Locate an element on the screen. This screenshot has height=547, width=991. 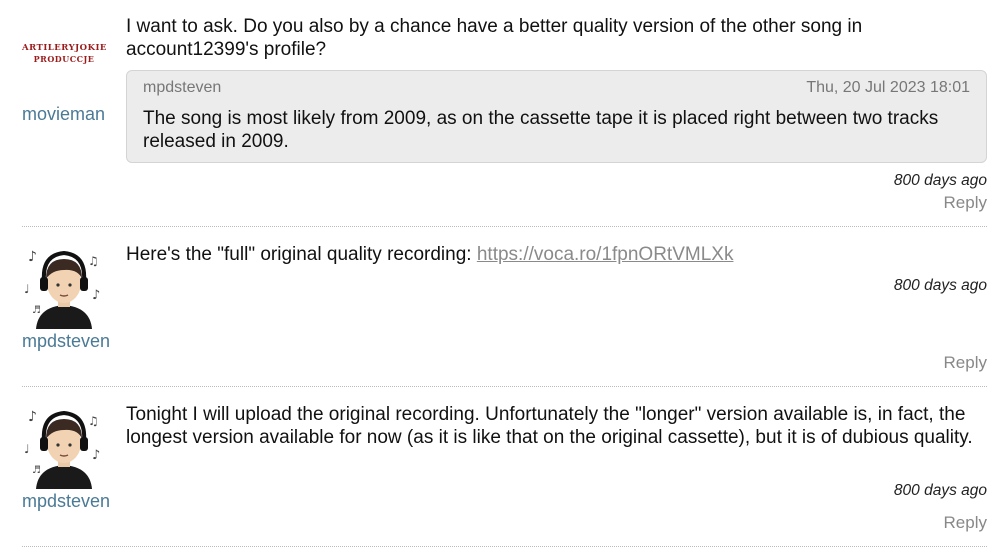
recording-link: https://voca.ro/1fpnORtVMLXk is located at coordinates (605, 254).